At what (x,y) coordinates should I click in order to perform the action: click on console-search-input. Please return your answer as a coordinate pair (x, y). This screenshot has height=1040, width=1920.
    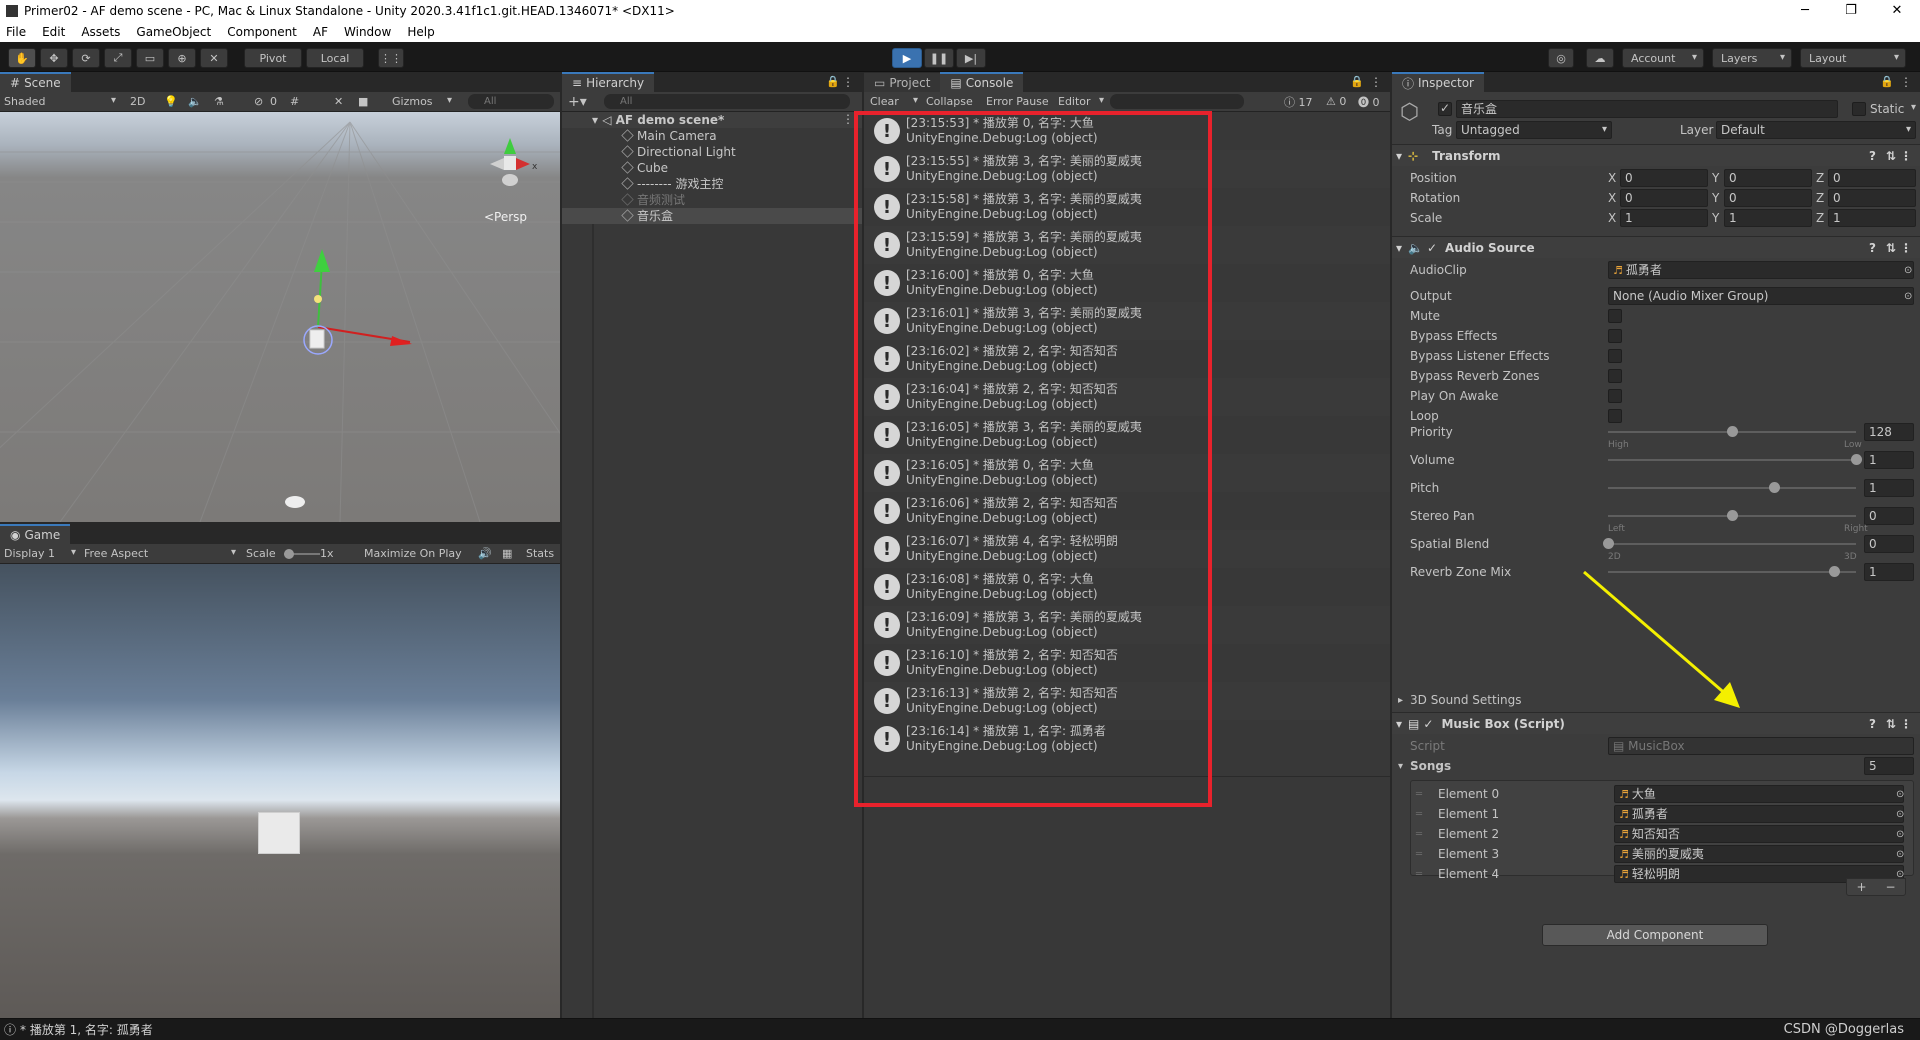
    Looking at the image, I should click on (1177, 101).